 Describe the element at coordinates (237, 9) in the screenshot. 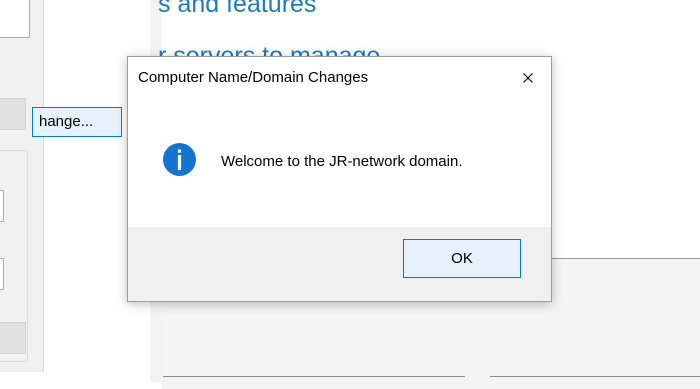

I see `server-manager-heading-roles: s and features` at that location.